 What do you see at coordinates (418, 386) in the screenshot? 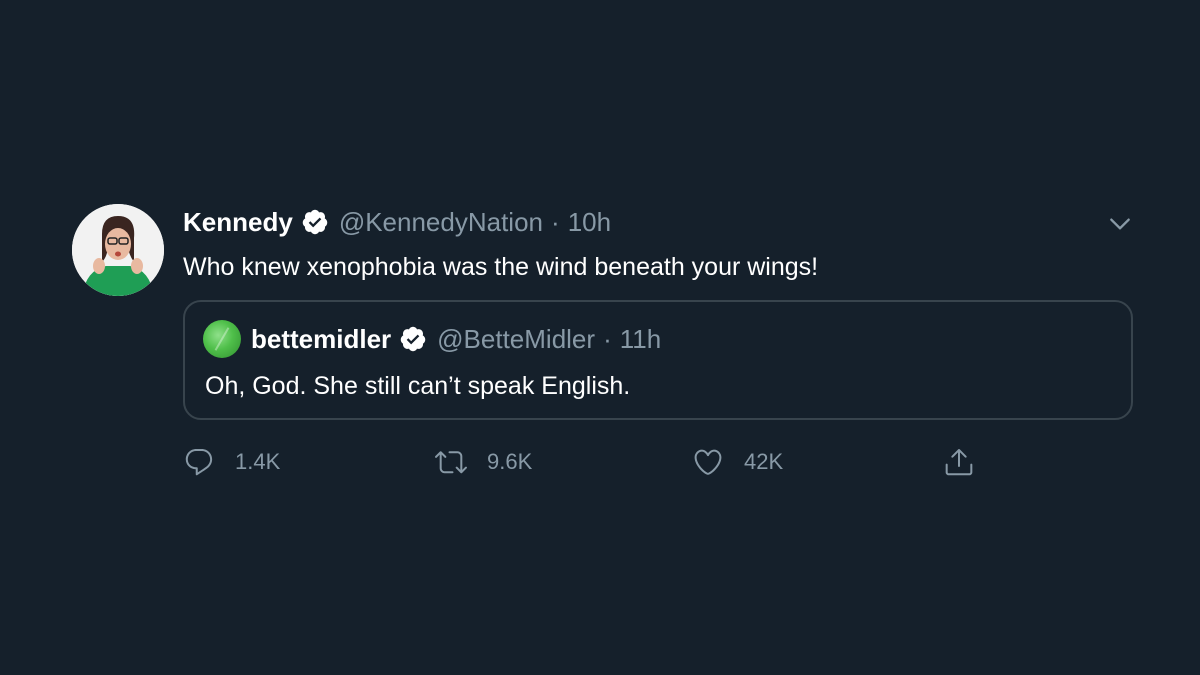
I see `quoted-tweet-text: Oh, God. She still can’t speak English.` at bounding box center [418, 386].